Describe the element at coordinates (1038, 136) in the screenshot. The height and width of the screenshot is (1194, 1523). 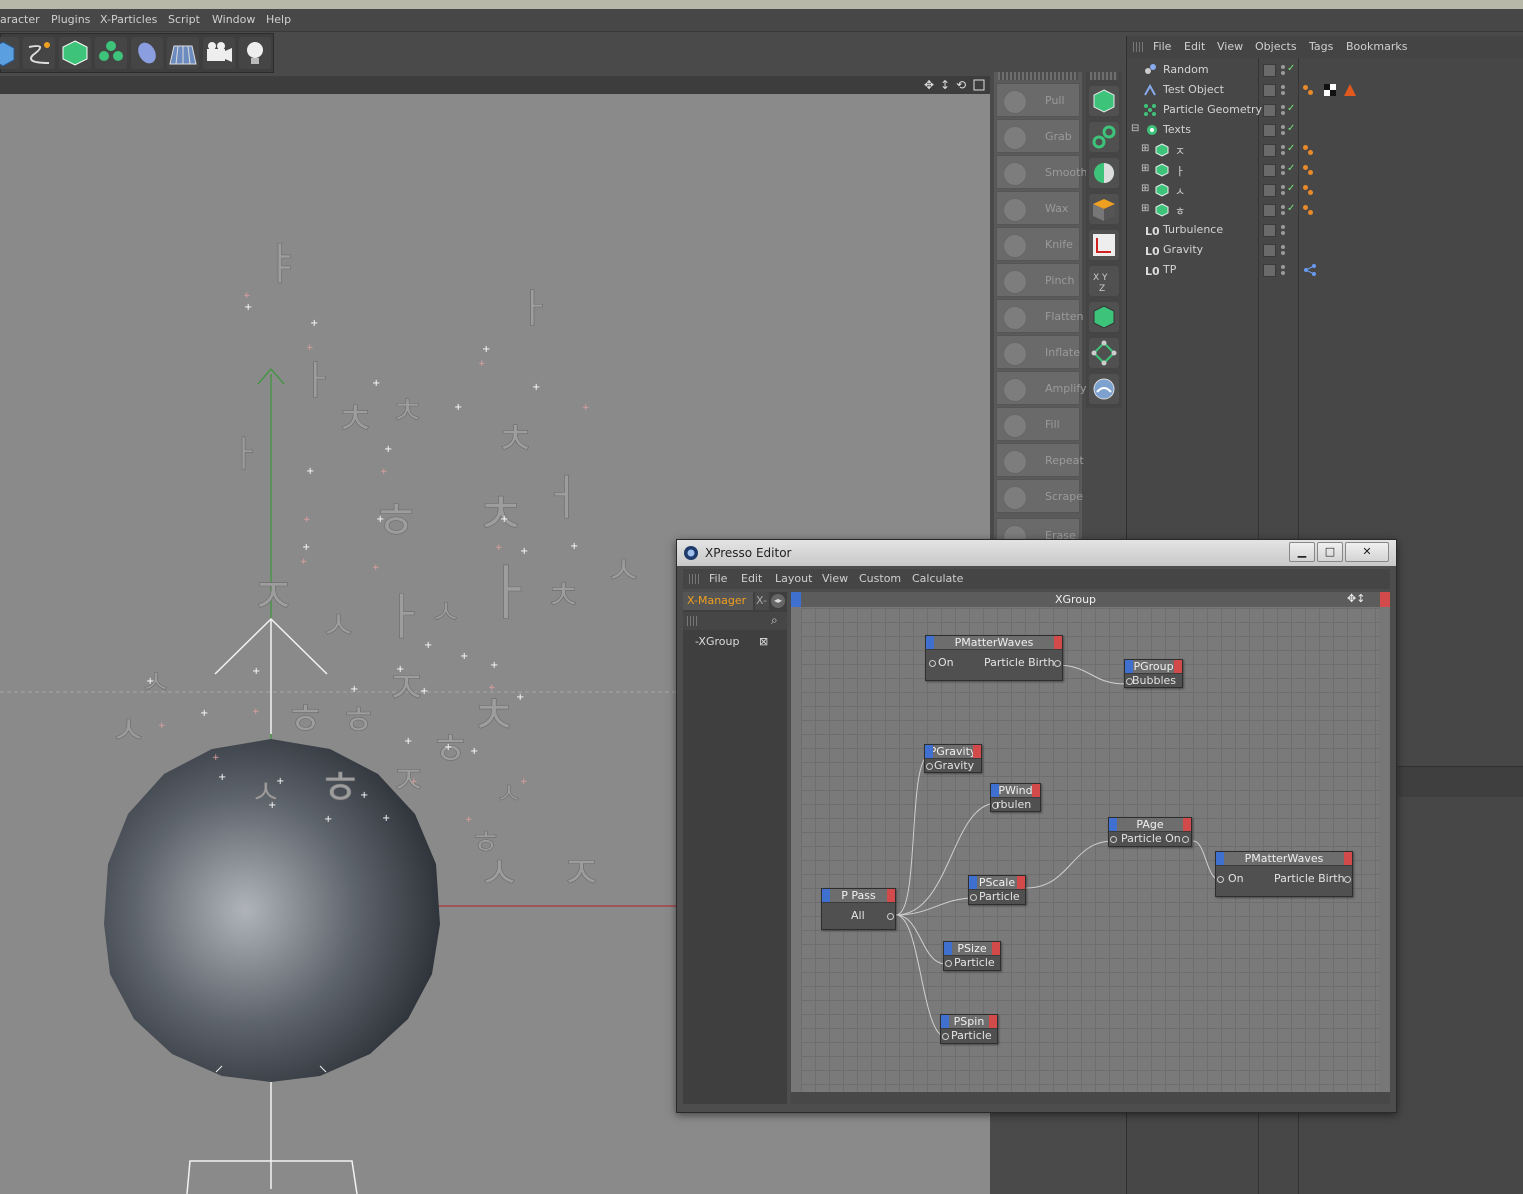
I see `sculpt-grab: Grab` at that location.